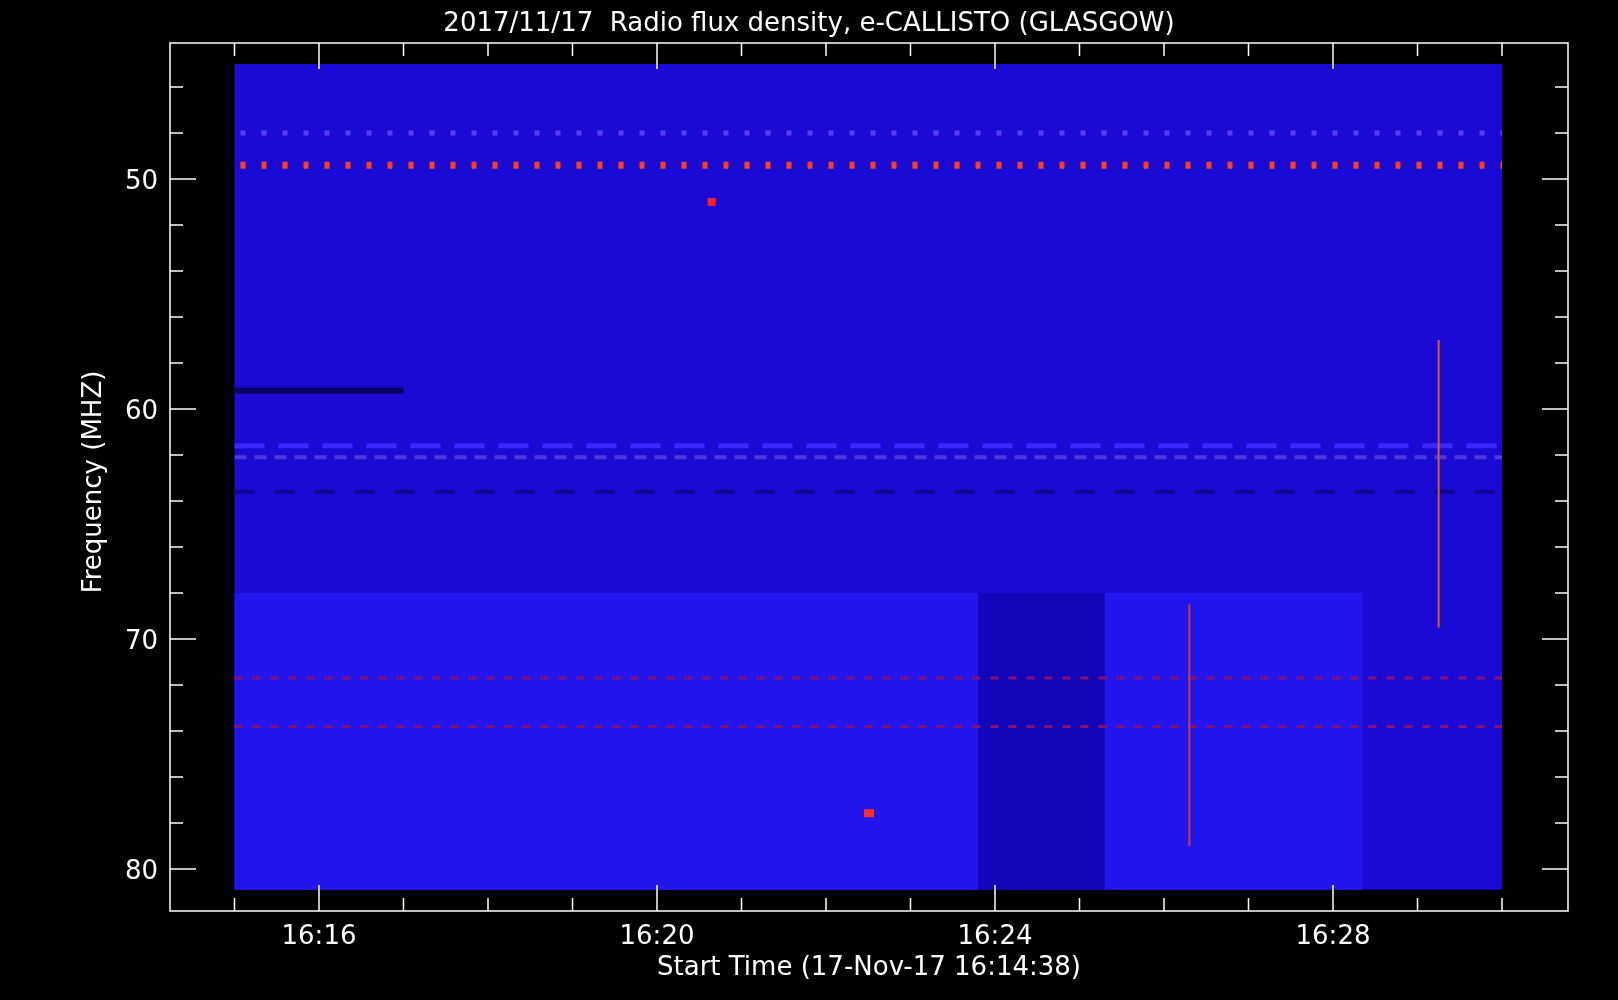 Image resolution: width=1618 pixels, height=1000 pixels. Describe the element at coordinates (141, 180) in the screenshot. I see `y-tick-label: 50` at that location.